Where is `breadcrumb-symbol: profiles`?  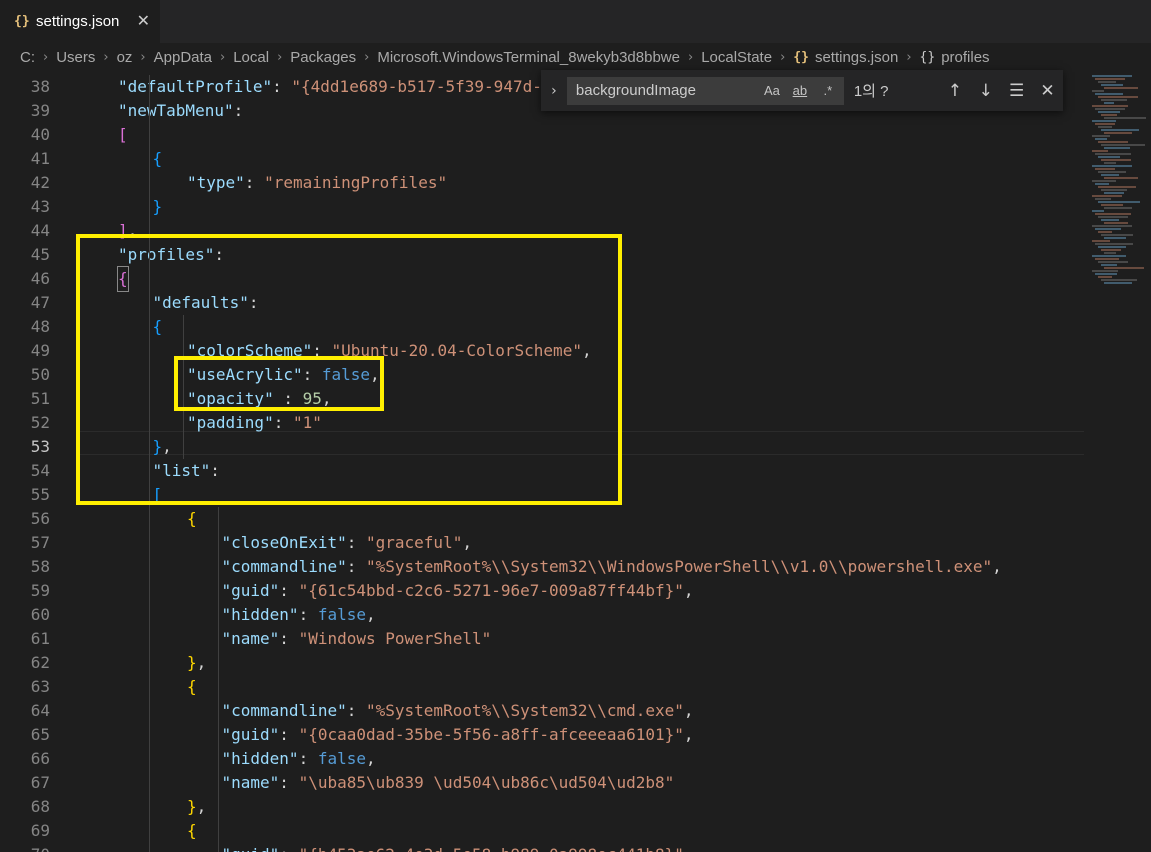 breadcrumb-symbol: profiles is located at coordinates (965, 57).